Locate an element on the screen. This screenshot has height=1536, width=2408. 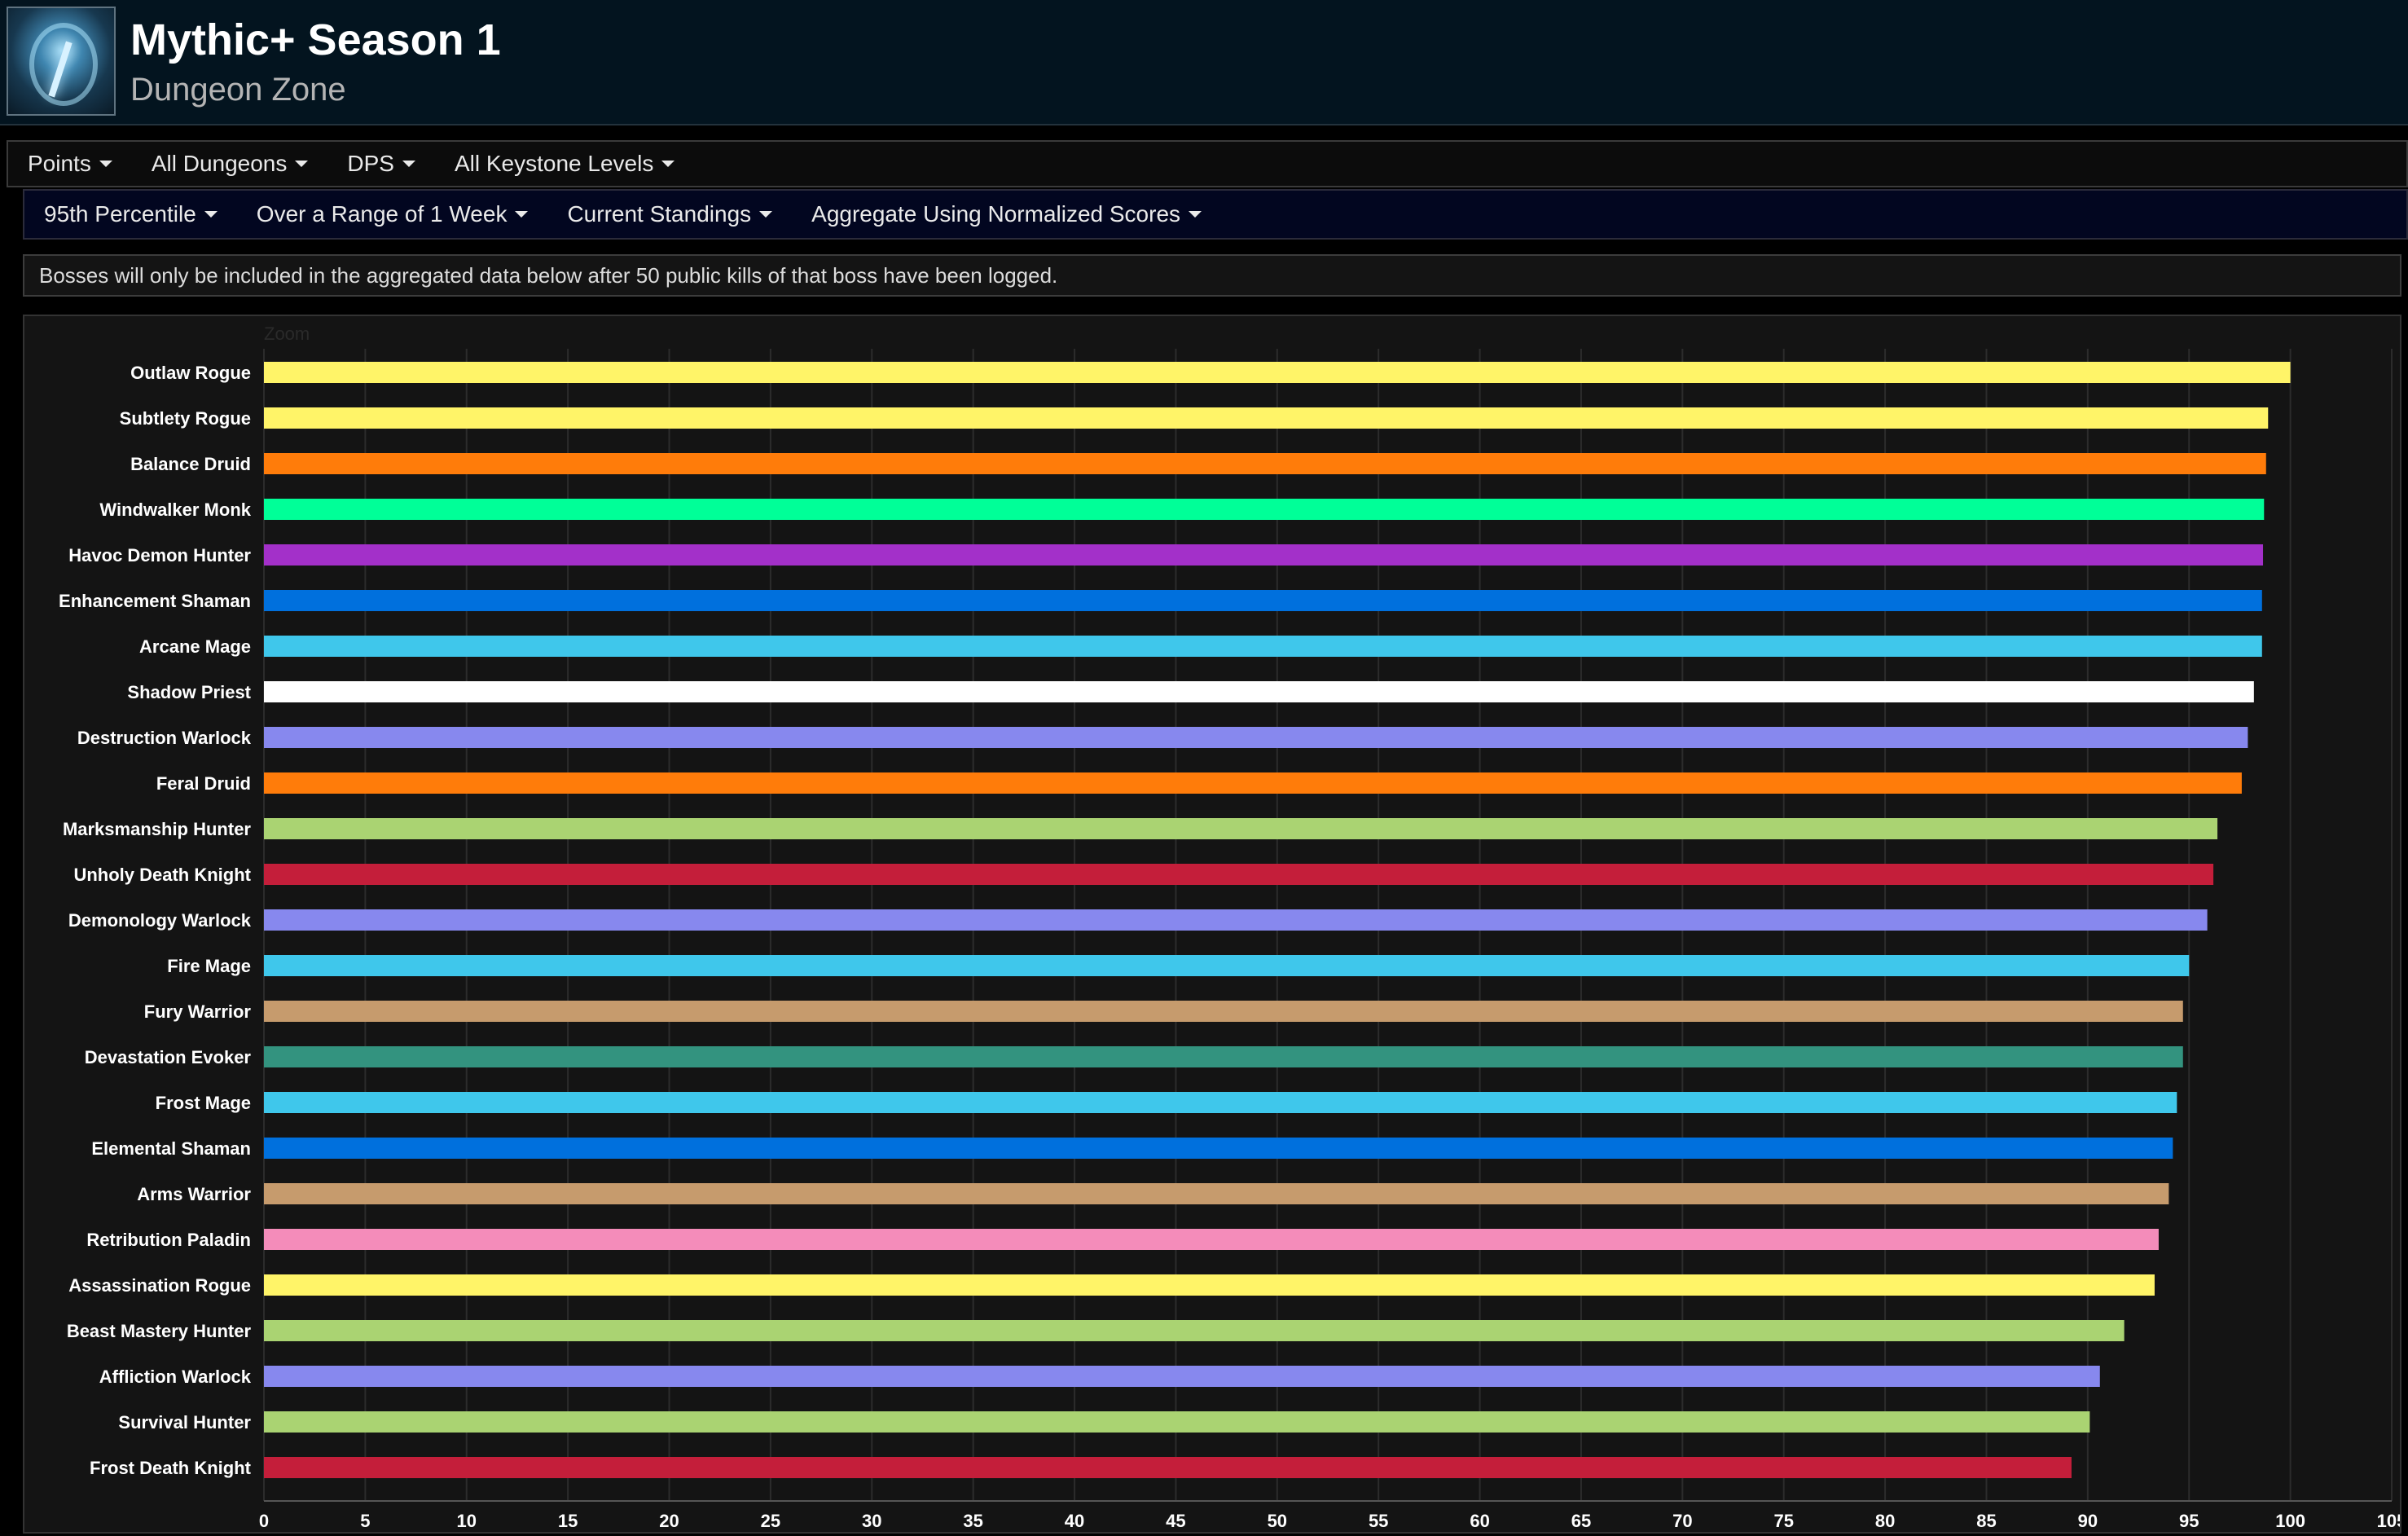
category-label: Retribution Paladin is located at coordinates (168, 1240).